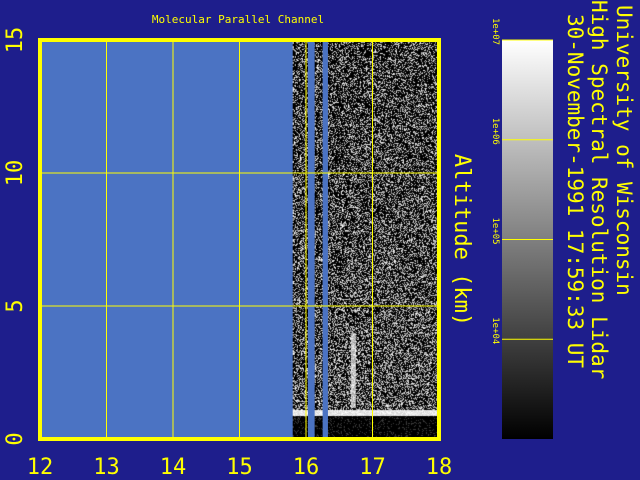  What do you see at coordinates (372, 467) in the screenshot?
I see `x-tick-label: 17` at bounding box center [372, 467].